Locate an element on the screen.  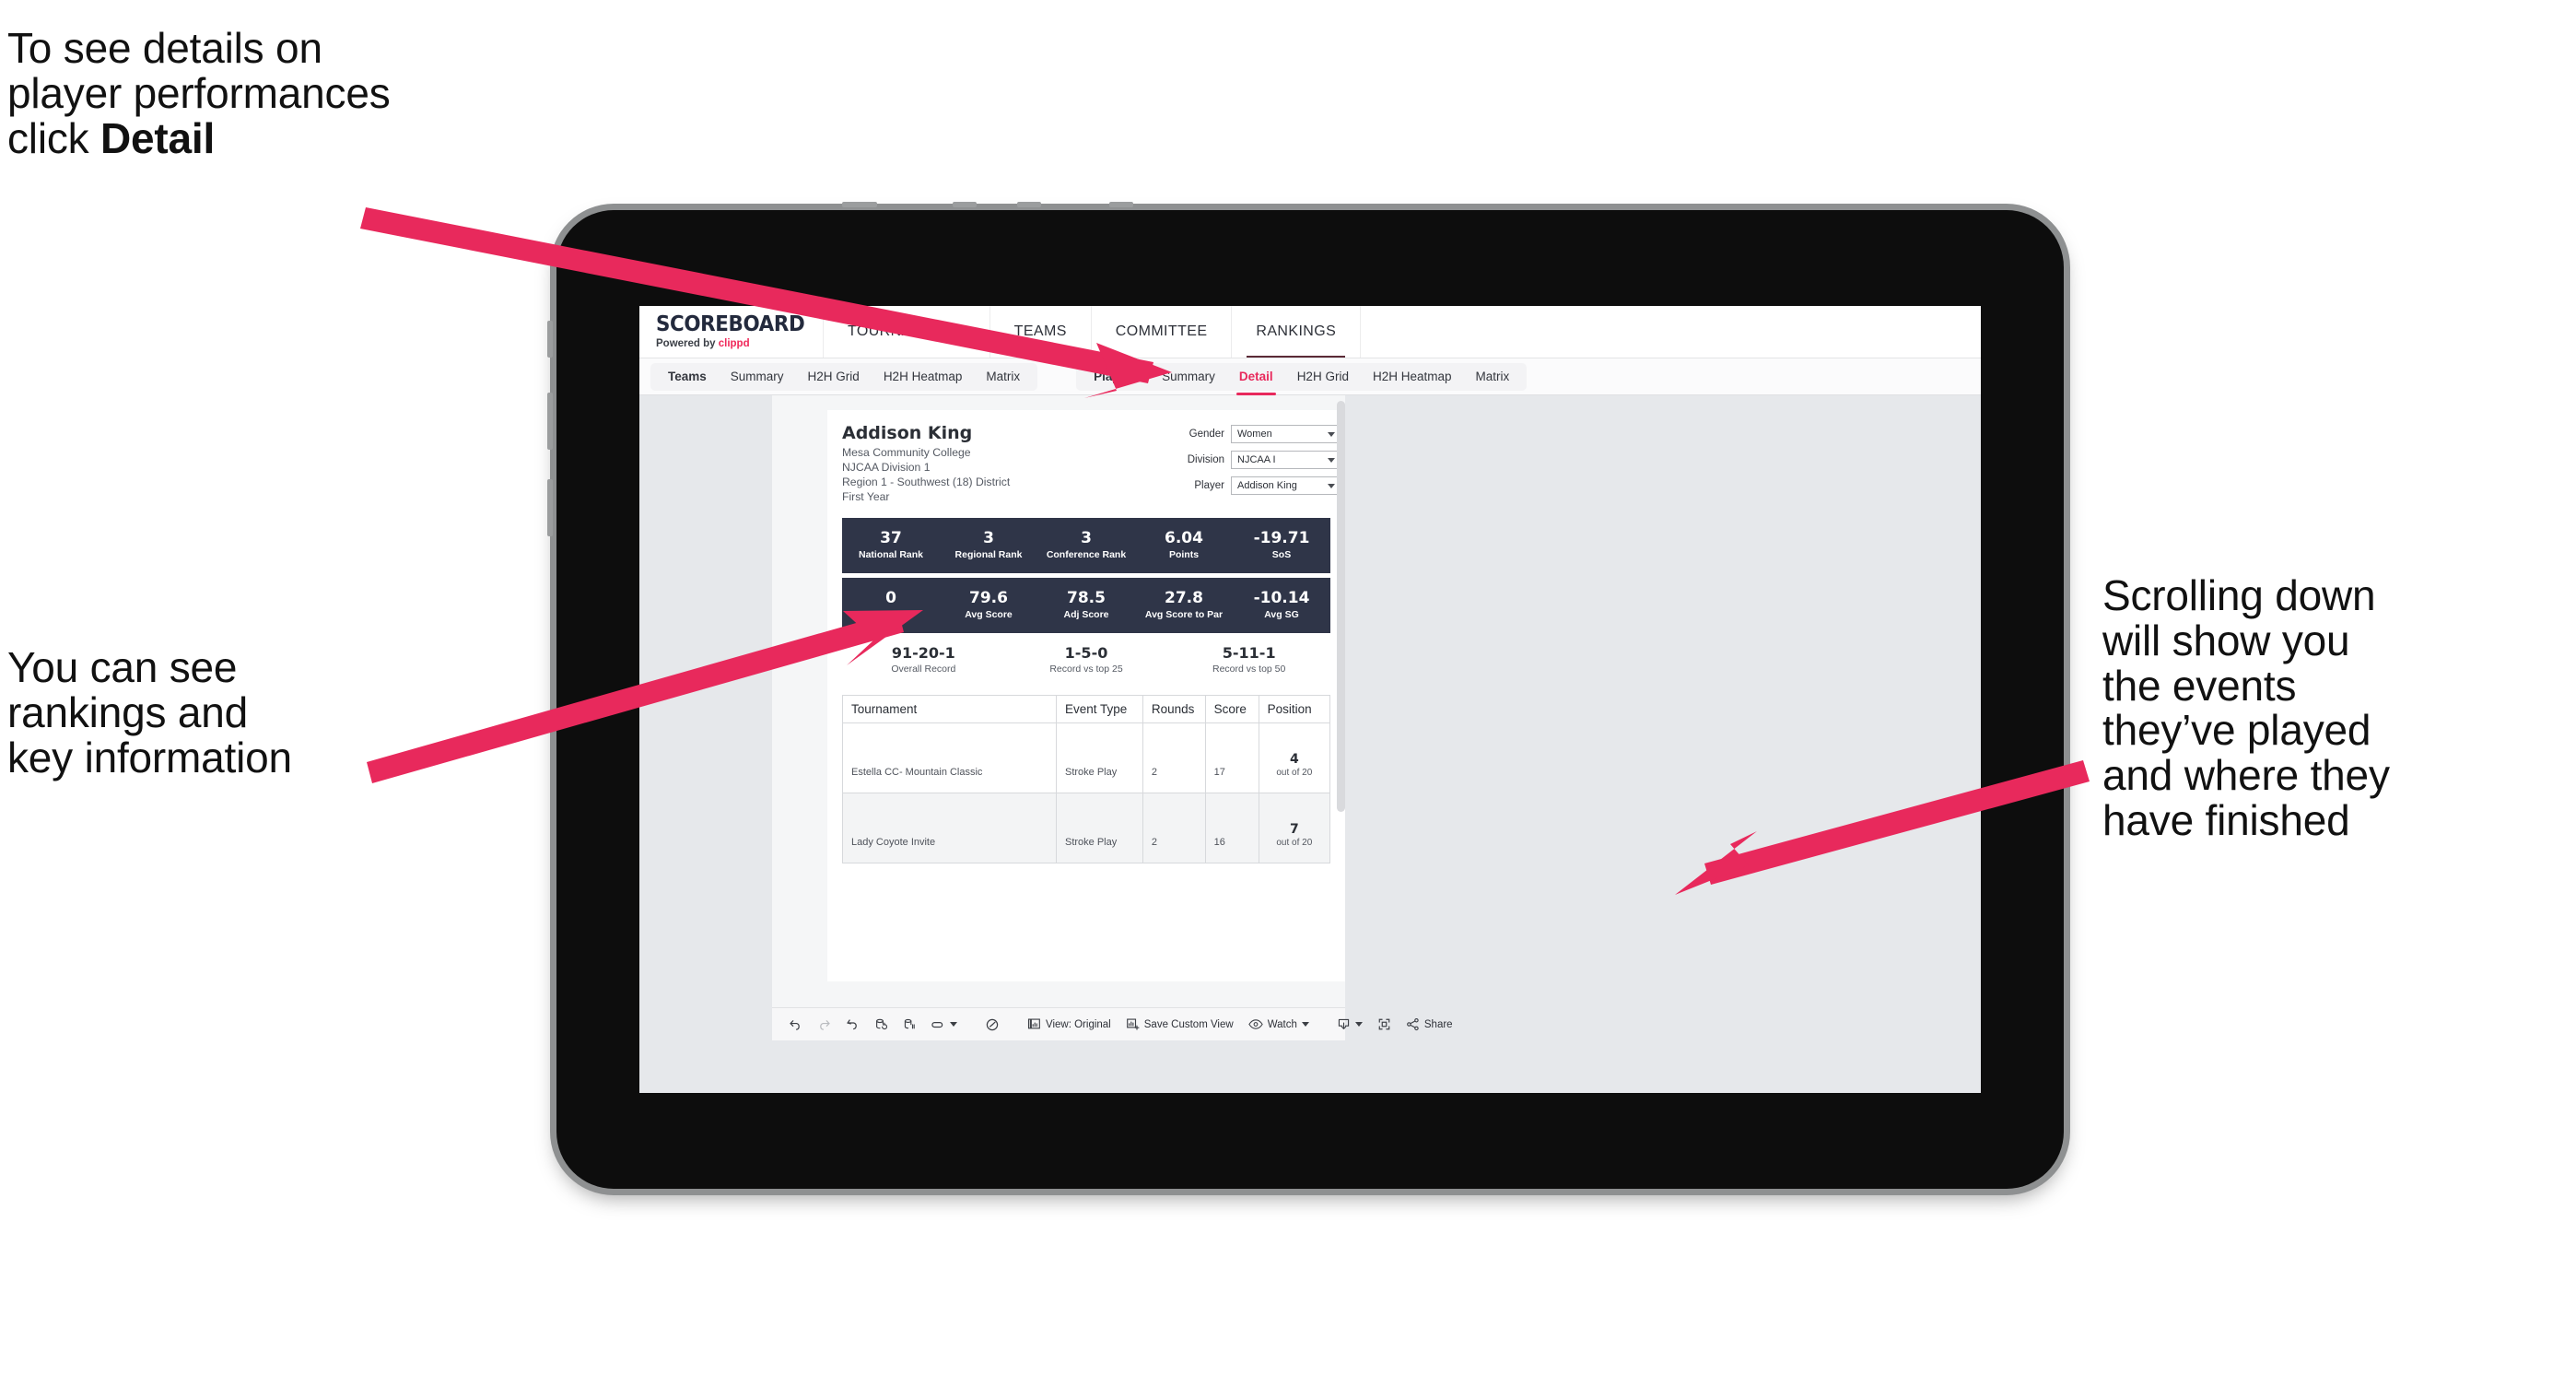
filter-row-division: Division NJCAA I is located at coordinates (1249, 460).